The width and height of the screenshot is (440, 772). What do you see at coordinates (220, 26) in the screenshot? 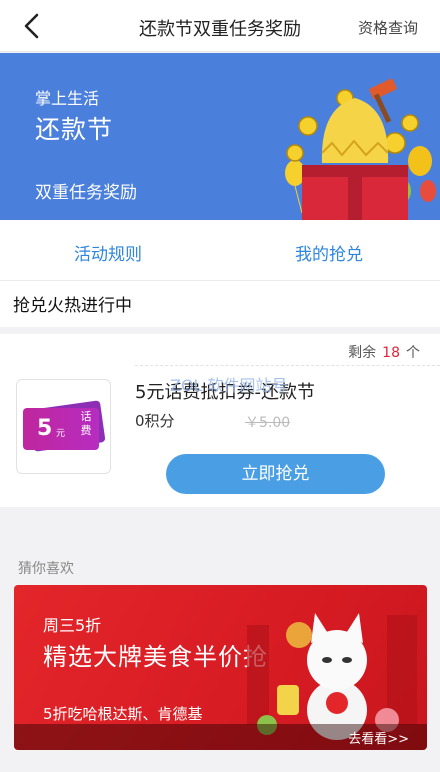
I see `nav-bar: 还款节双重任务奖励 资格查询` at bounding box center [220, 26].